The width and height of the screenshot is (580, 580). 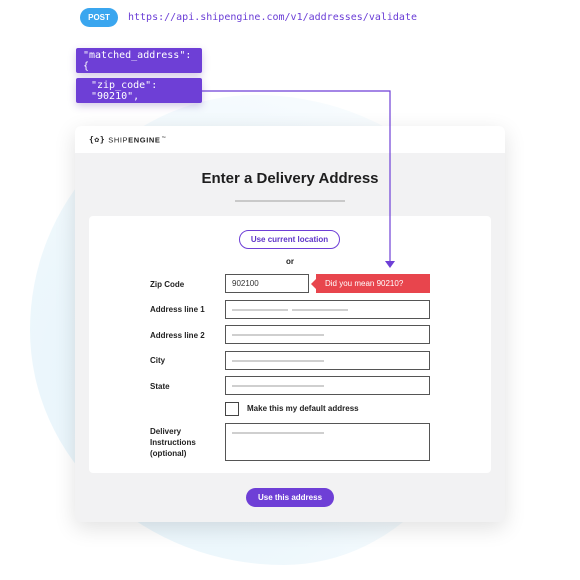 I want to click on address-line-1-input, so click(x=327, y=309).